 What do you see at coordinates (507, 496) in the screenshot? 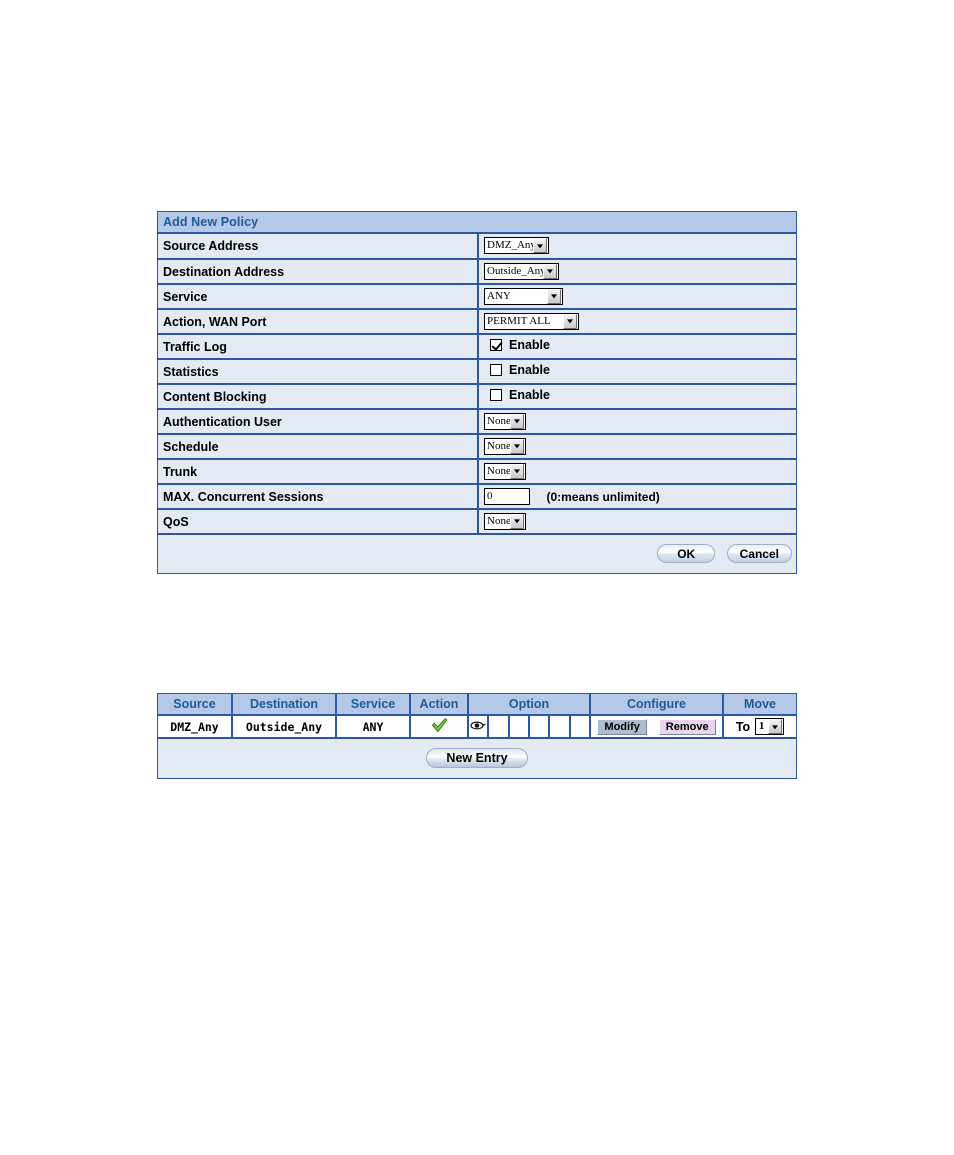
I see `max-concurrent-sessions-input: 0` at bounding box center [507, 496].